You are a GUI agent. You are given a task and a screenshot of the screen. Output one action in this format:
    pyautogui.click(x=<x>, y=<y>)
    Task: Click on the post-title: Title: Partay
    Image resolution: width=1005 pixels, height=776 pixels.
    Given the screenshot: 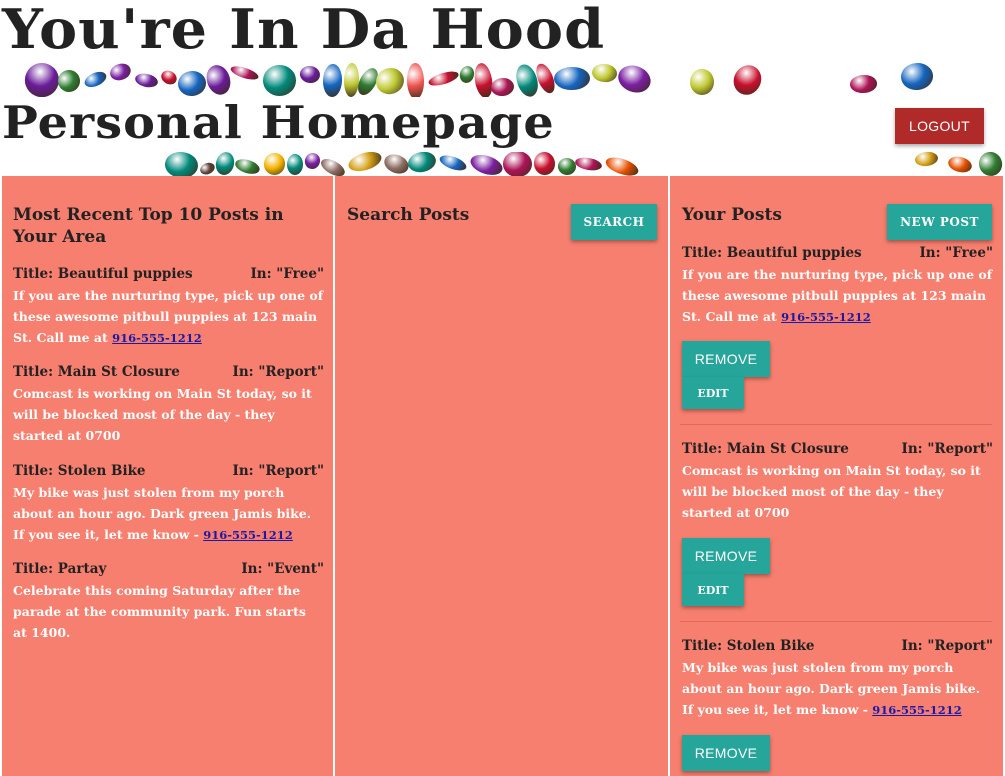 What is the action you would take?
    pyautogui.click(x=60, y=569)
    